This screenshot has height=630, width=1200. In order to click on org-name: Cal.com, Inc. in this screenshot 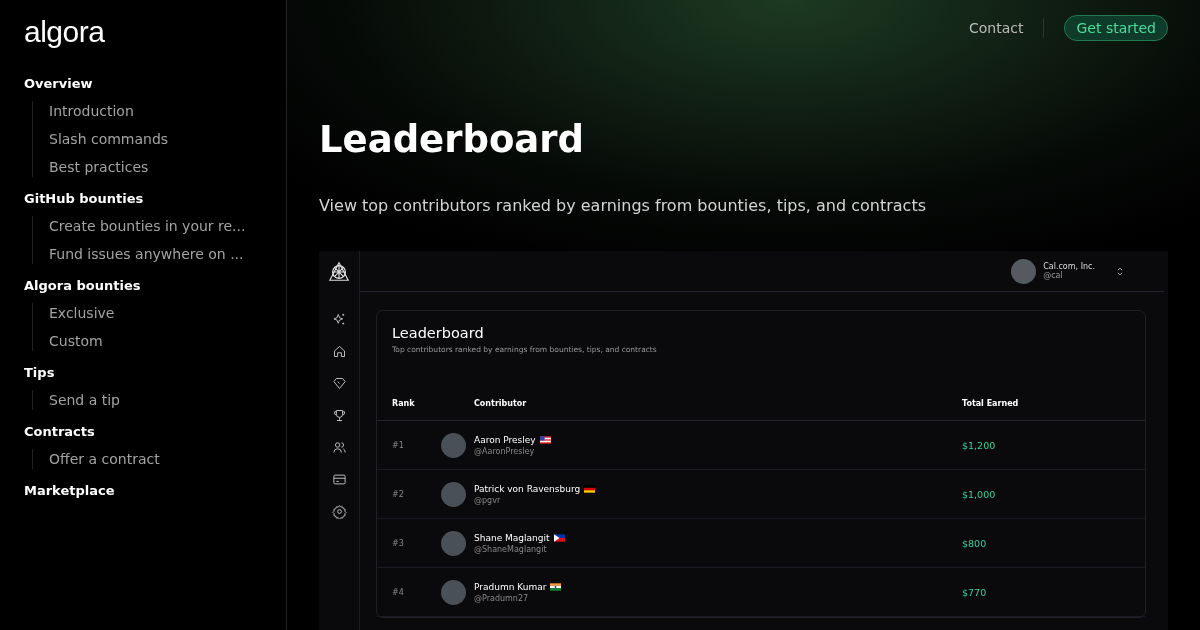, I will do `click(1069, 266)`.